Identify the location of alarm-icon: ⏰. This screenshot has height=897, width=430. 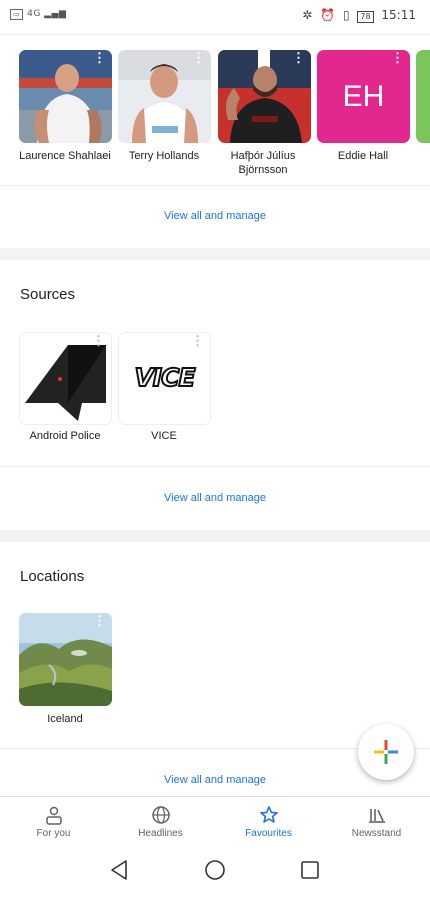
(328, 15).